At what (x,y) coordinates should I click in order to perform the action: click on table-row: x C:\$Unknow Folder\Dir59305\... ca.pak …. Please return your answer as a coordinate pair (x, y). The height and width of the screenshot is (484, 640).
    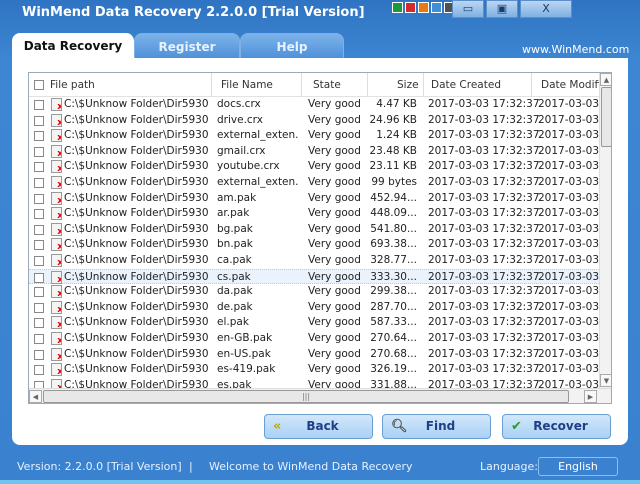
    Looking at the image, I should click on (314, 261).